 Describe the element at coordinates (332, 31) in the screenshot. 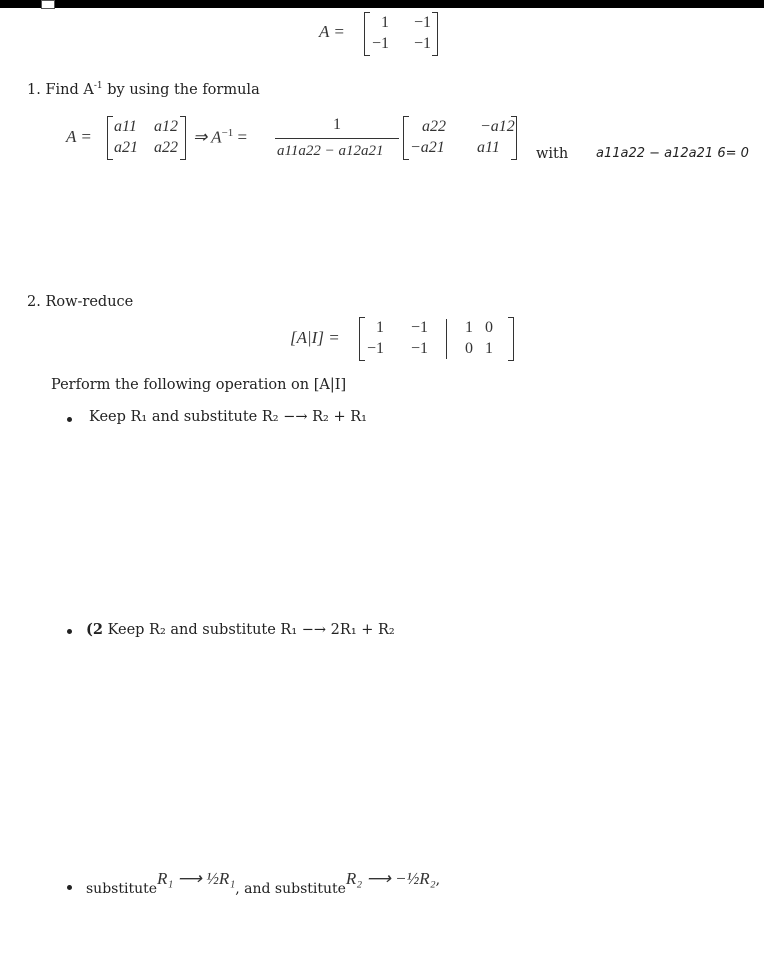

I see `matrix-a-label: A =` at that location.